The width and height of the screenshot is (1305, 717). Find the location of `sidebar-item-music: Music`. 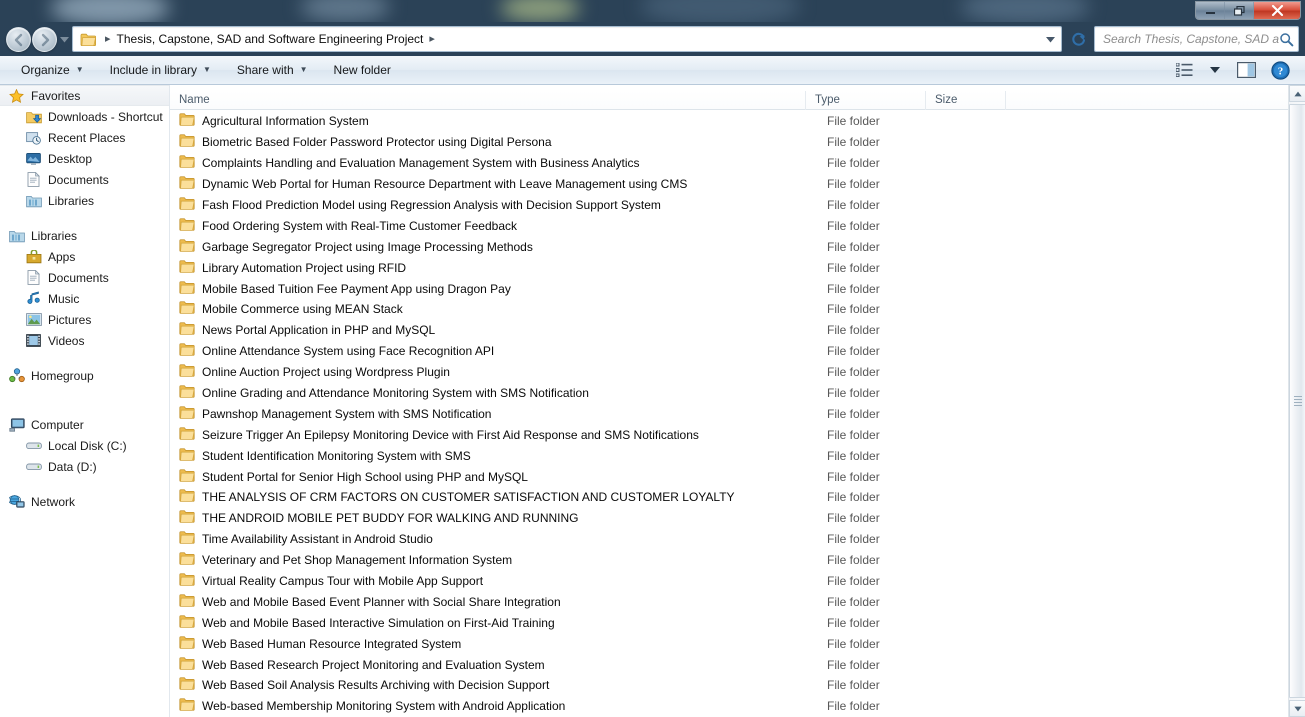

sidebar-item-music: Music is located at coordinates (84, 298).